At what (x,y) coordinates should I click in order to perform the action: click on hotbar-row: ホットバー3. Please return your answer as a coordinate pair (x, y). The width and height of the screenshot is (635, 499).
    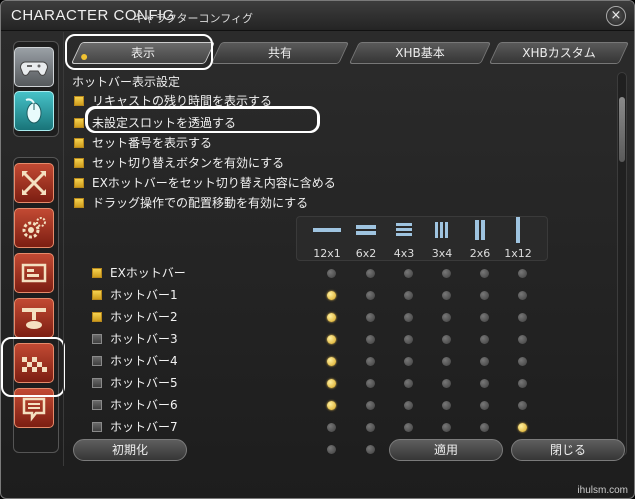
    Looking at the image, I should click on (135, 339).